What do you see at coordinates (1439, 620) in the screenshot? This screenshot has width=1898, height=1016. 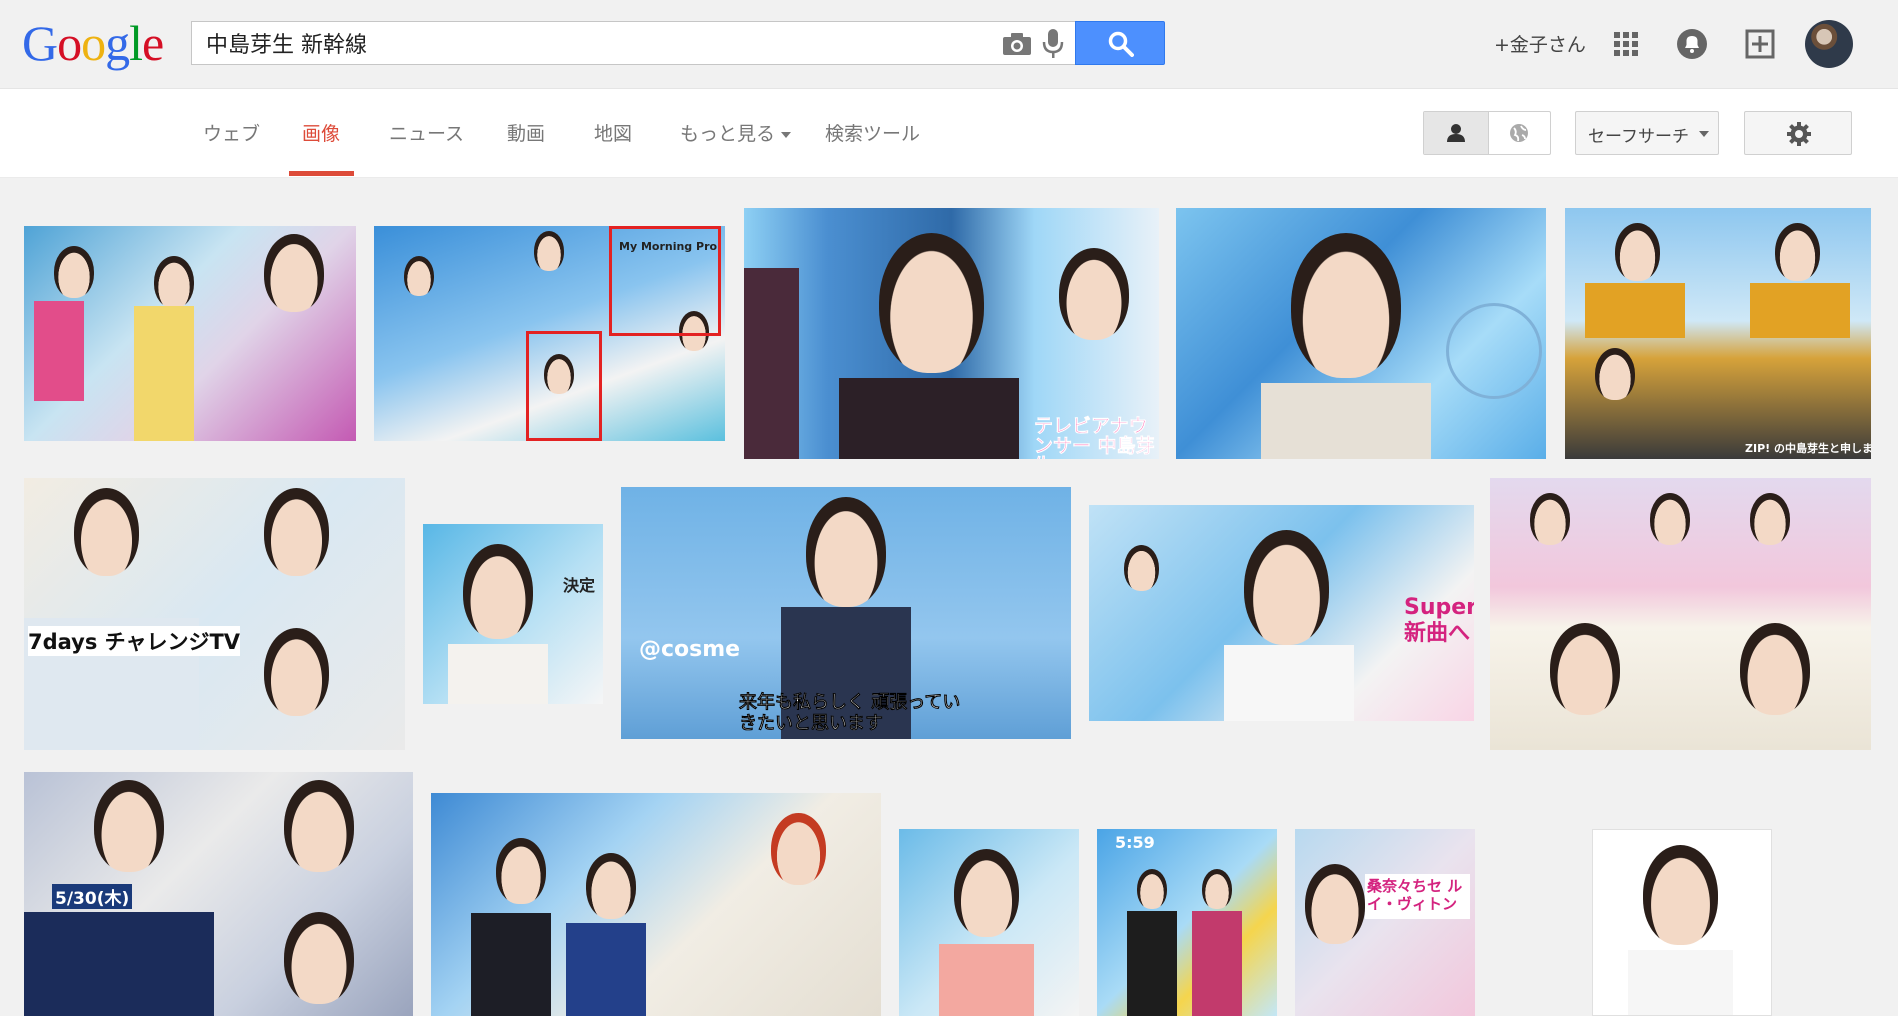 I see `thumbnail-caption: Super 新曲へ` at bounding box center [1439, 620].